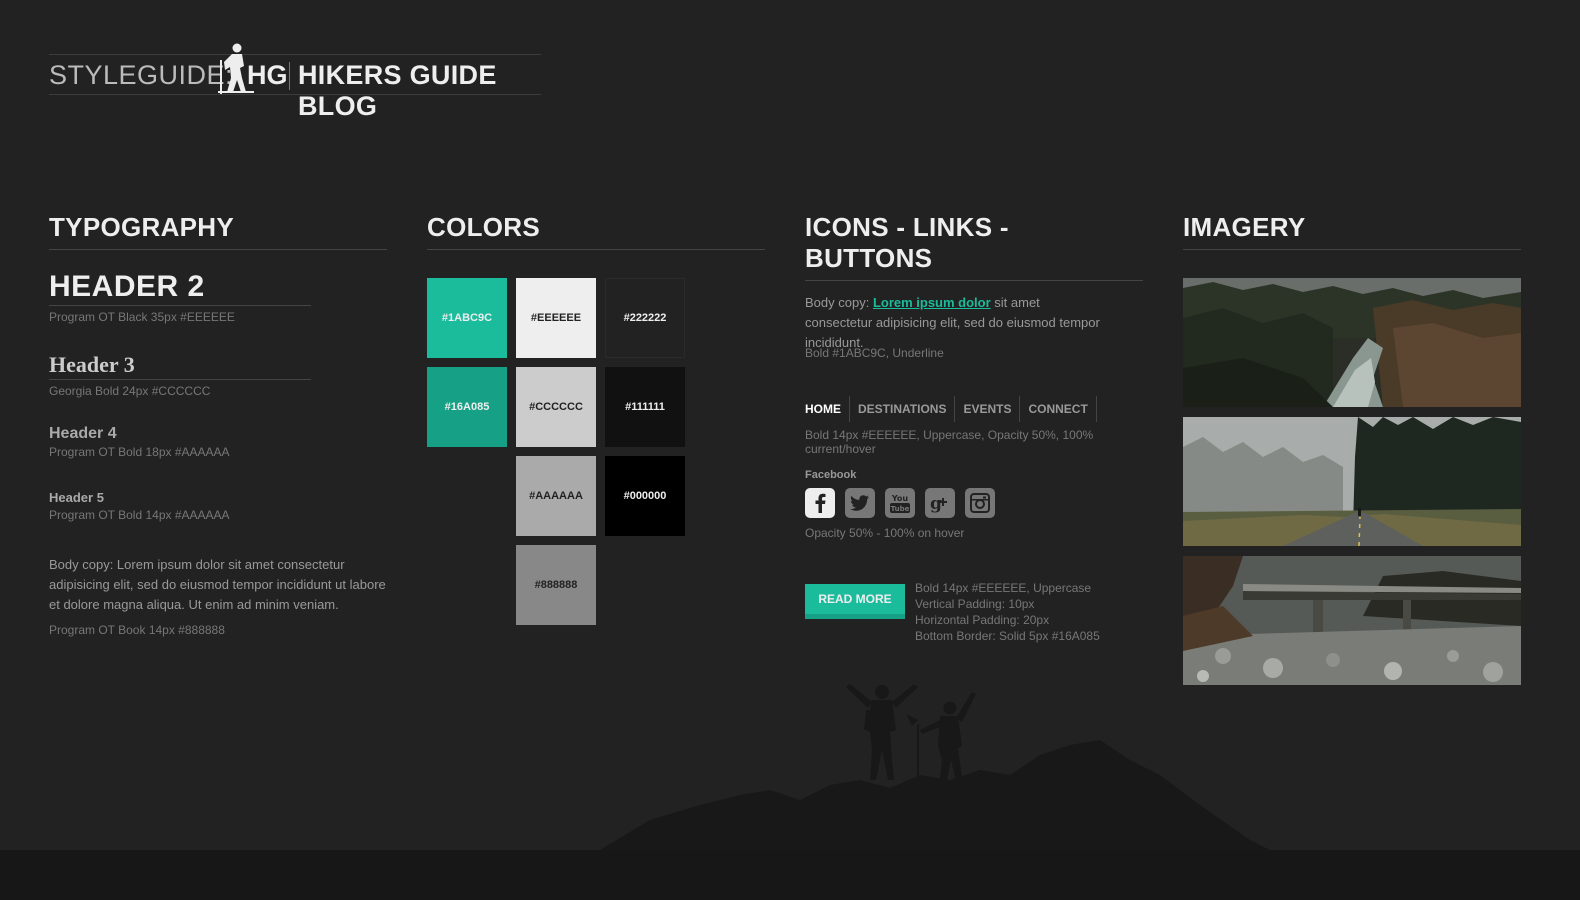 The image size is (1580, 900). I want to click on youtube-icon: You Tube, so click(900, 503).